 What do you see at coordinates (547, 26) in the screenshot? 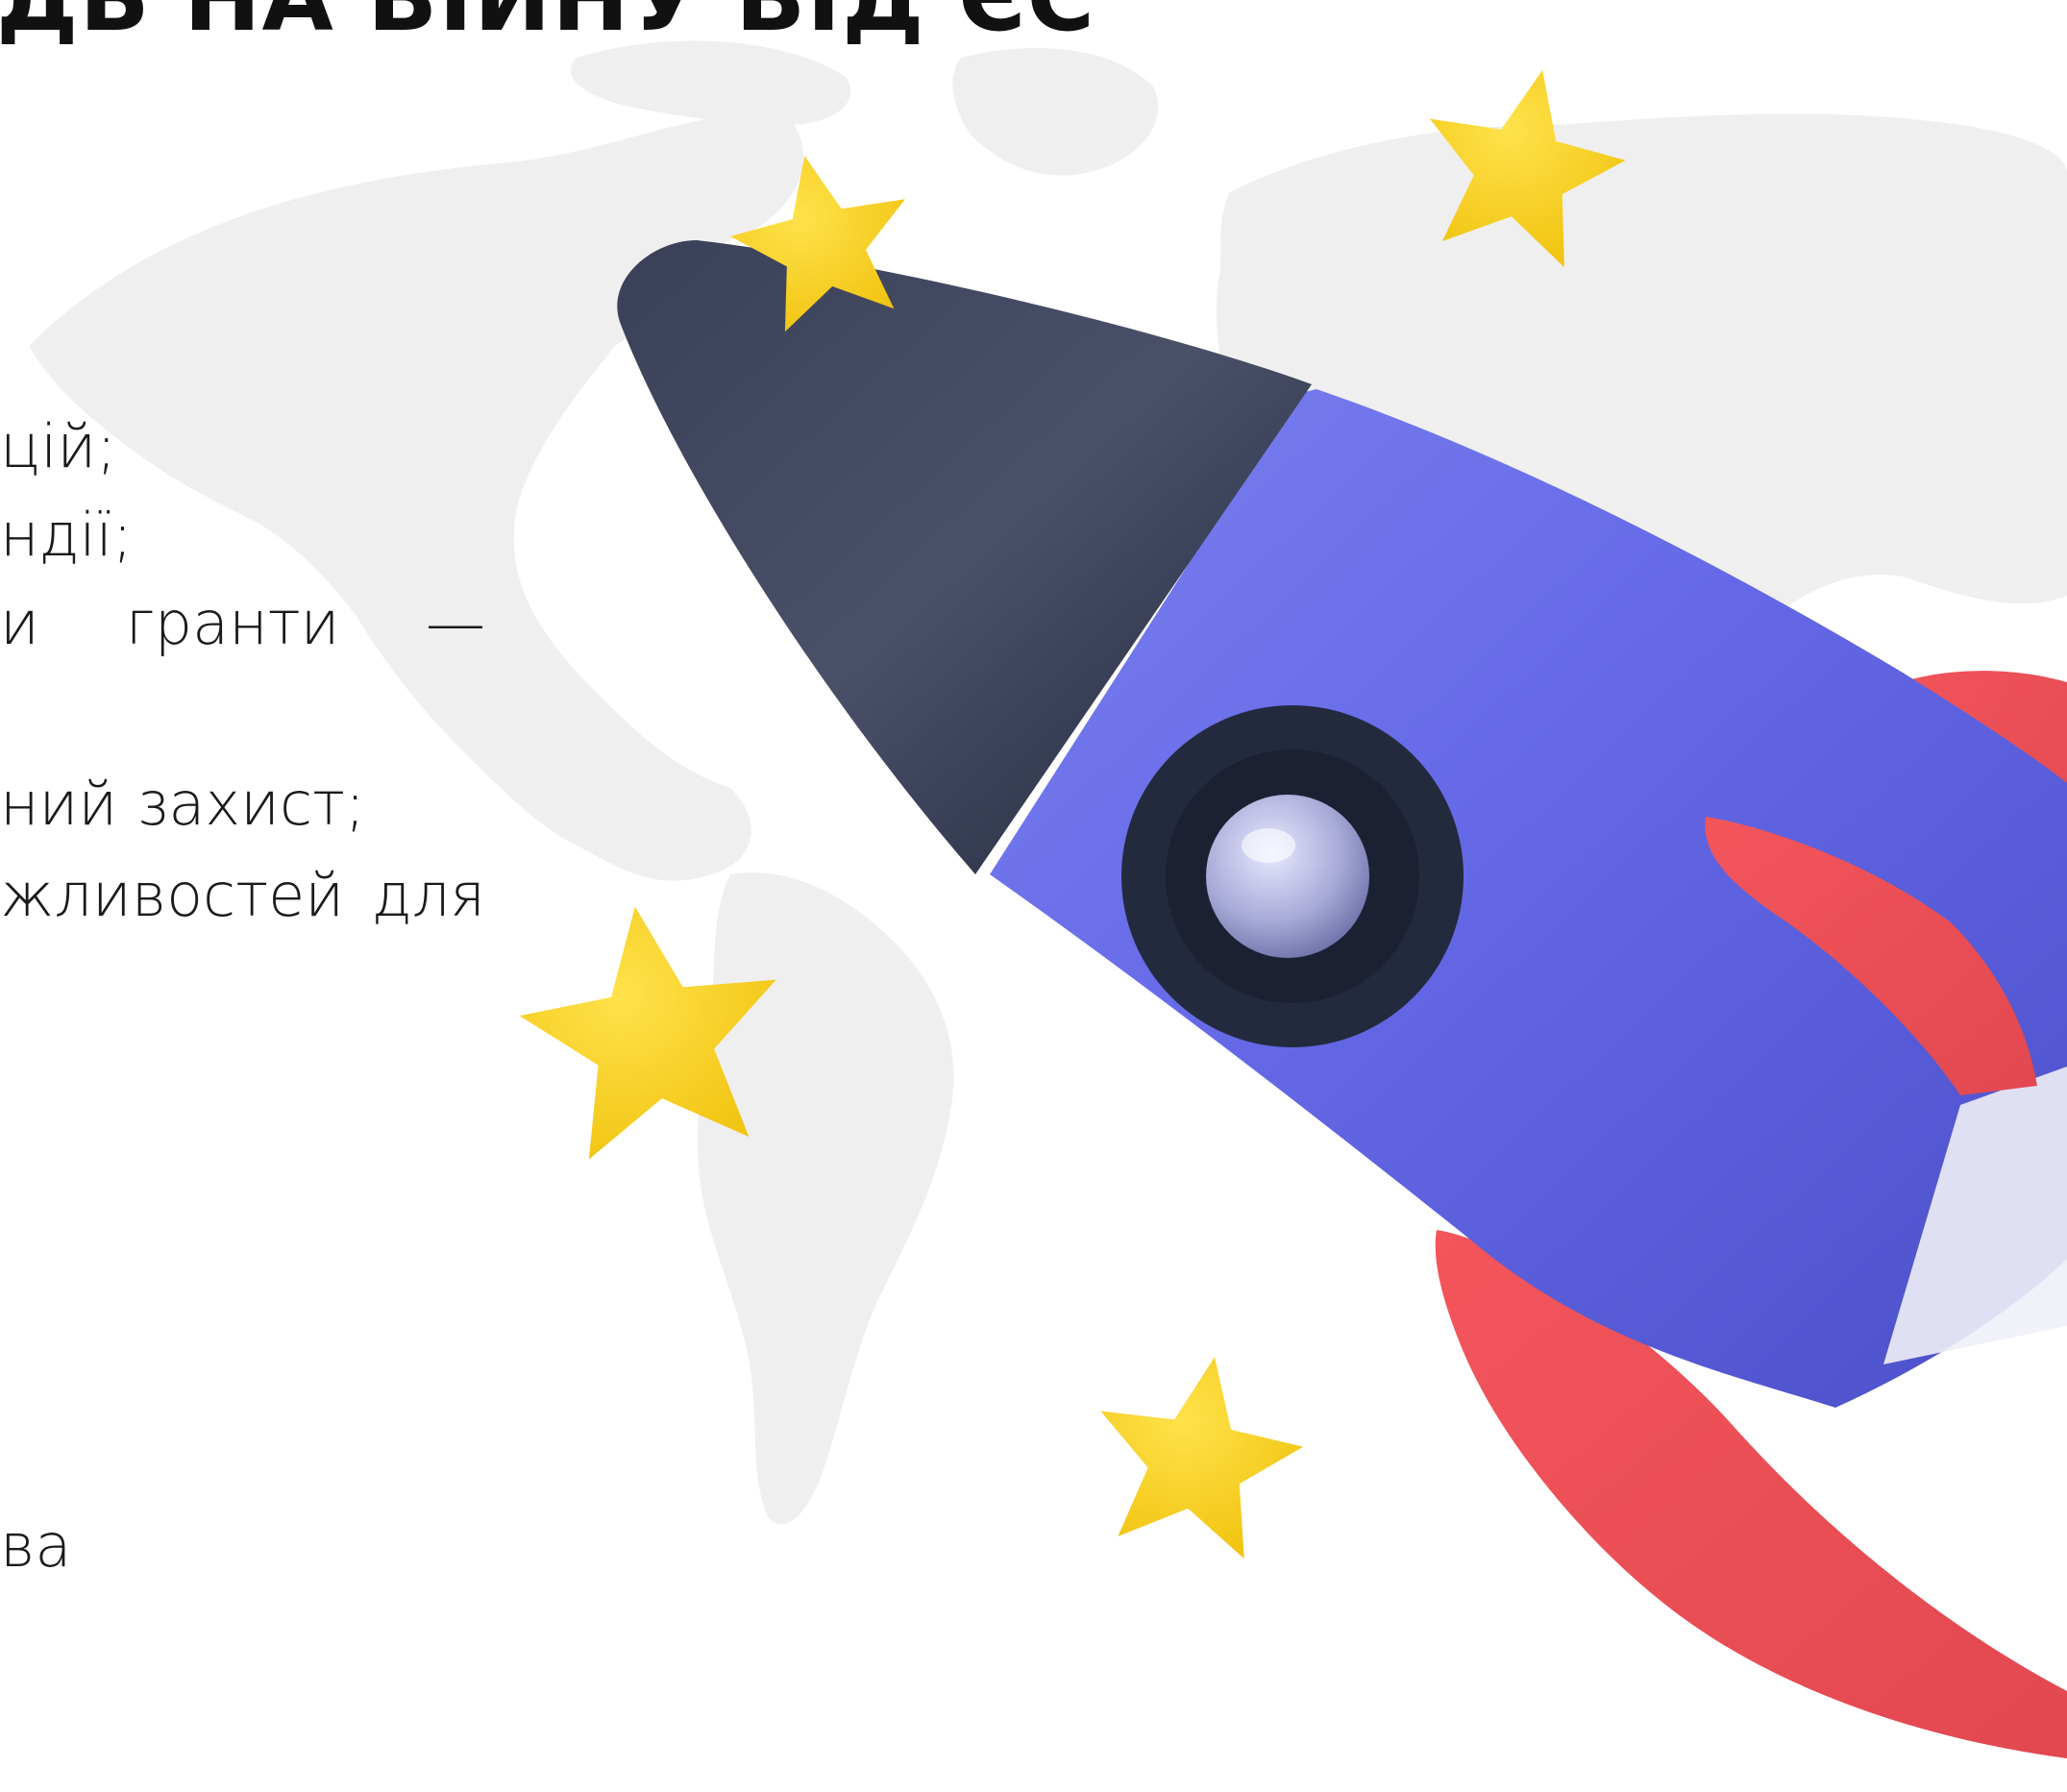
I see `slide-heading: ДЬ НА ВІЙНУ ВІД ЄС` at bounding box center [547, 26].